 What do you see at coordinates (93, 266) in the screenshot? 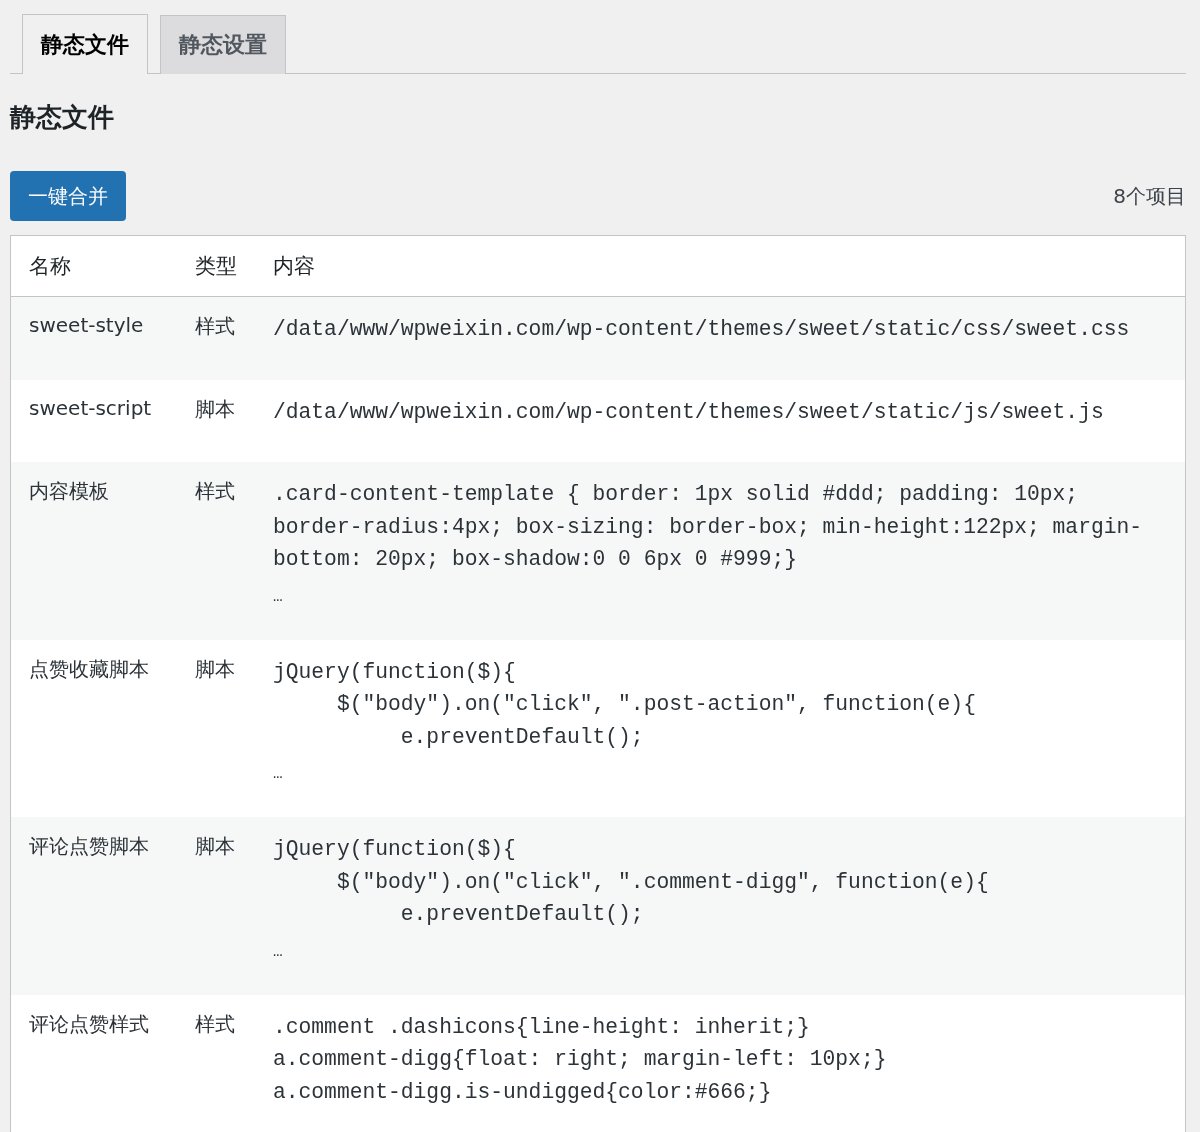
I see `column-header: 名称` at bounding box center [93, 266].